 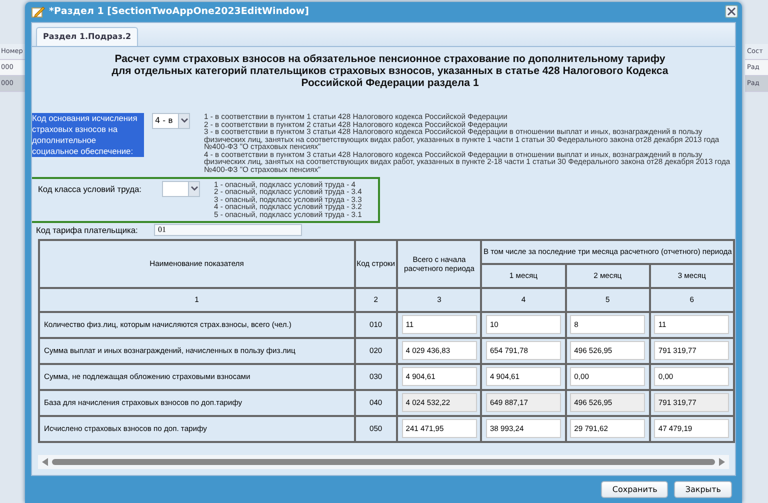 I want to click on field-label: Код тарифа плательщика:, so click(x=87, y=229).